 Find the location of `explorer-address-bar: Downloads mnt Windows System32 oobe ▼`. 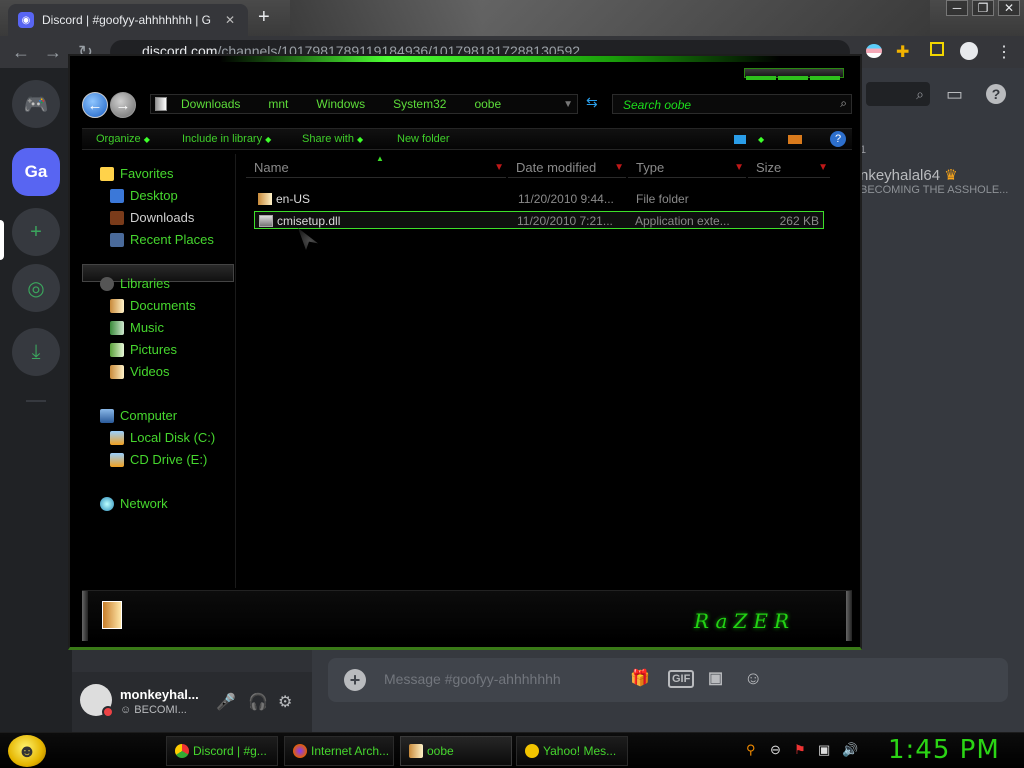

explorer-address-bar: Downloads mnt Windows System32 oobe ▼ is located at coordinates (364, 104).